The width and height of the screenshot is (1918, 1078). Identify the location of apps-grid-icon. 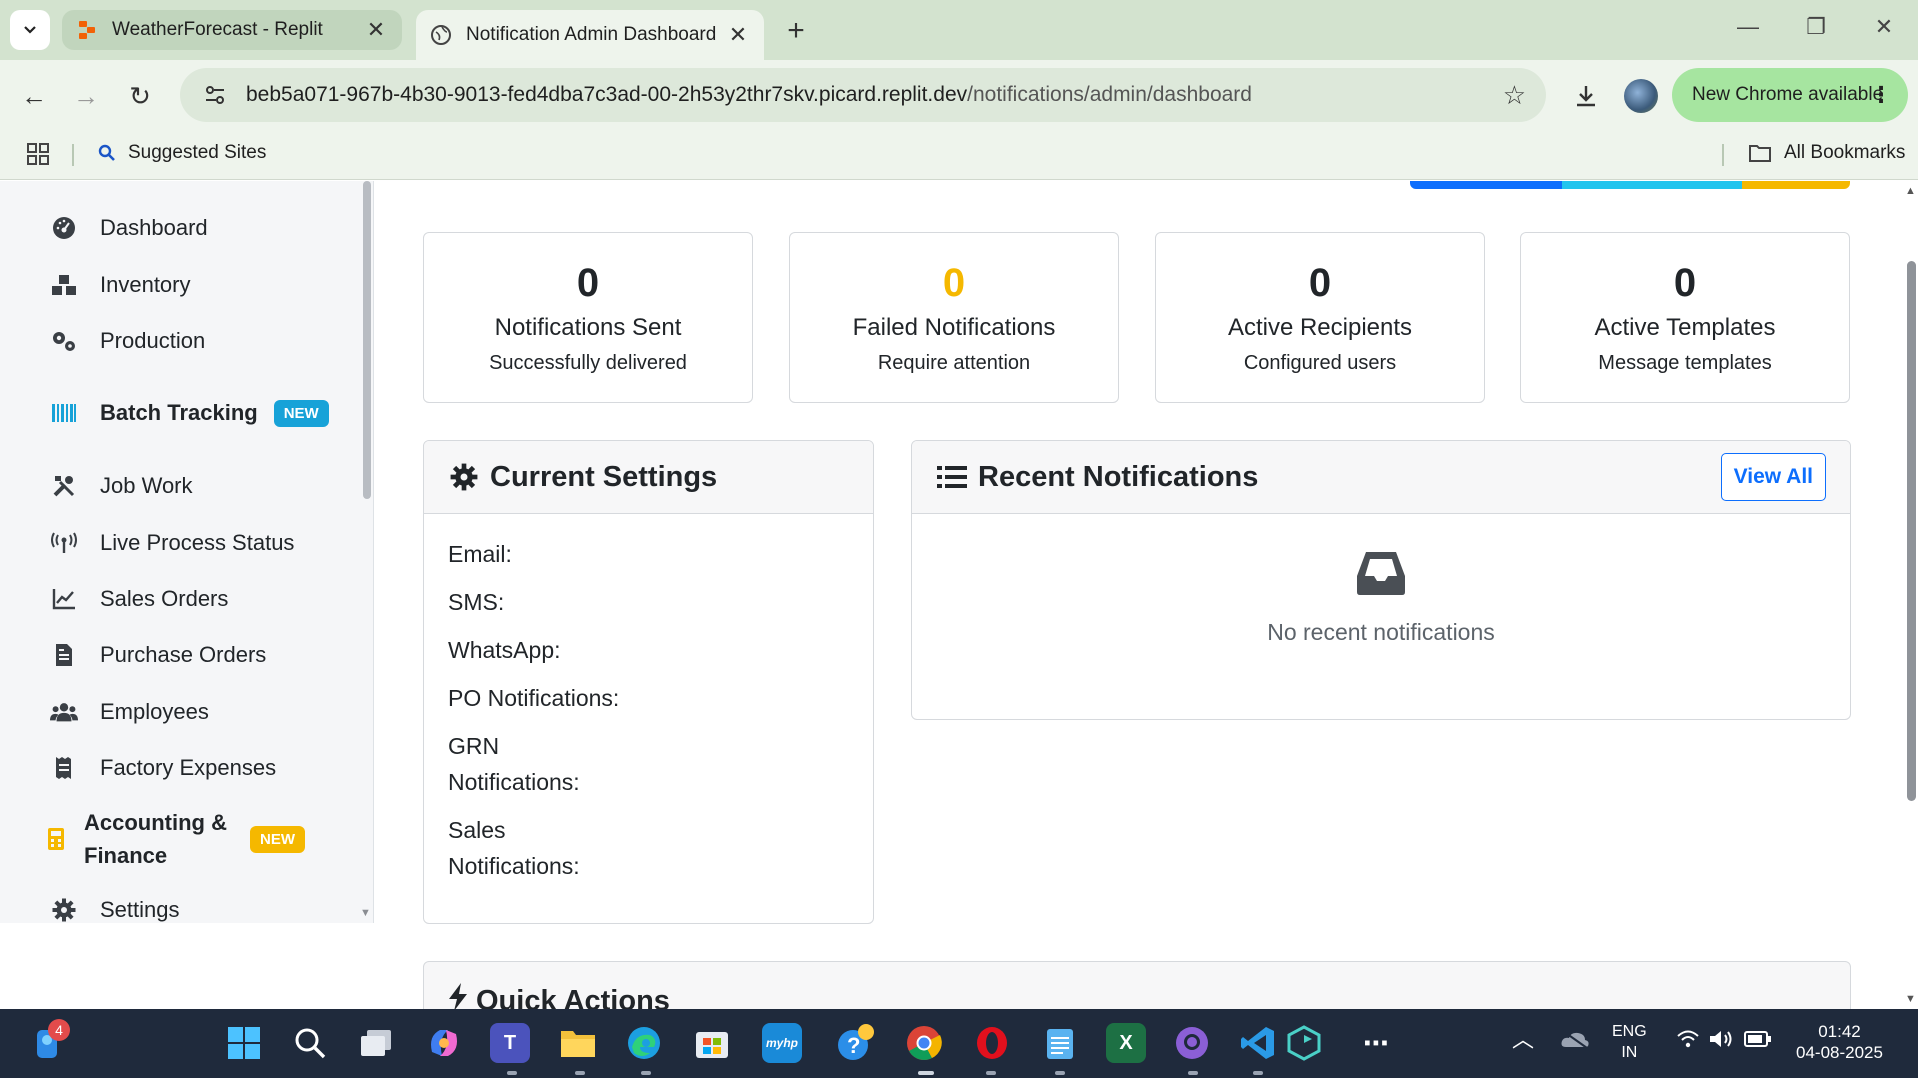
(38, 157).